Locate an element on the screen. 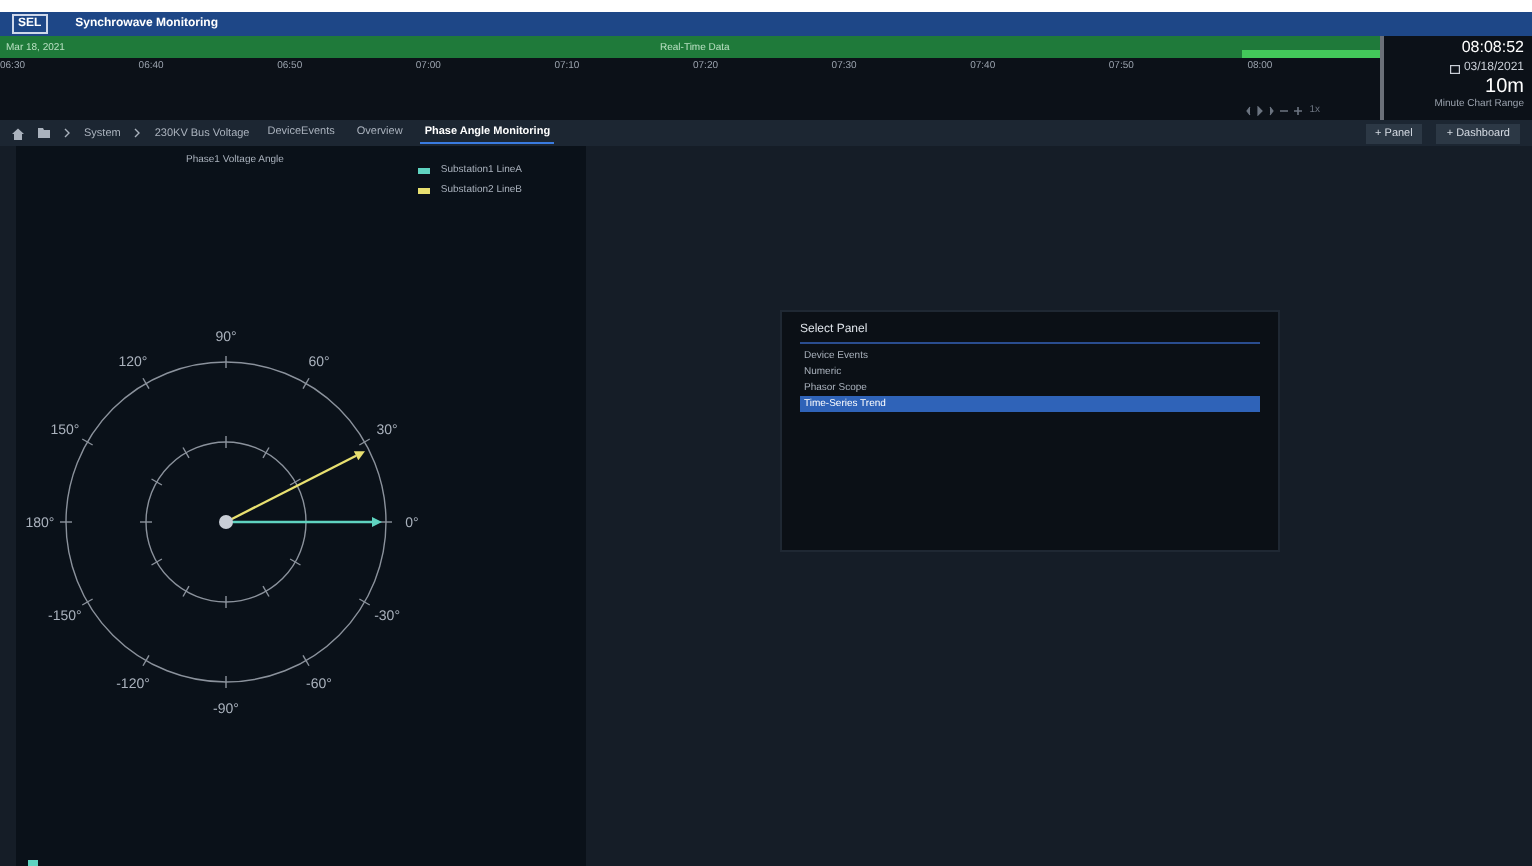  home-icon is located at coordinates (18, 133).